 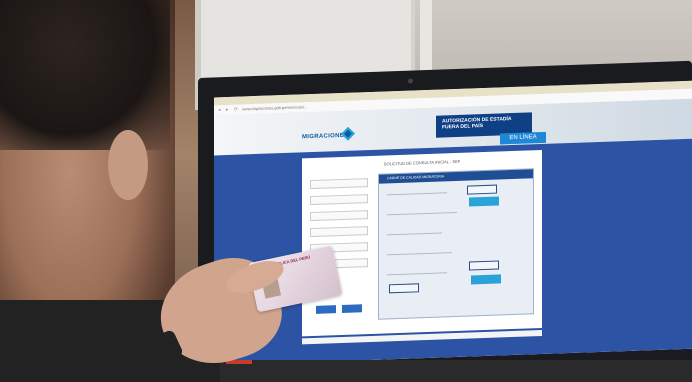 What do you see at coordinates (85, 75) in the screenshot?
I see `person-hair` at bounding box center [85, 75].